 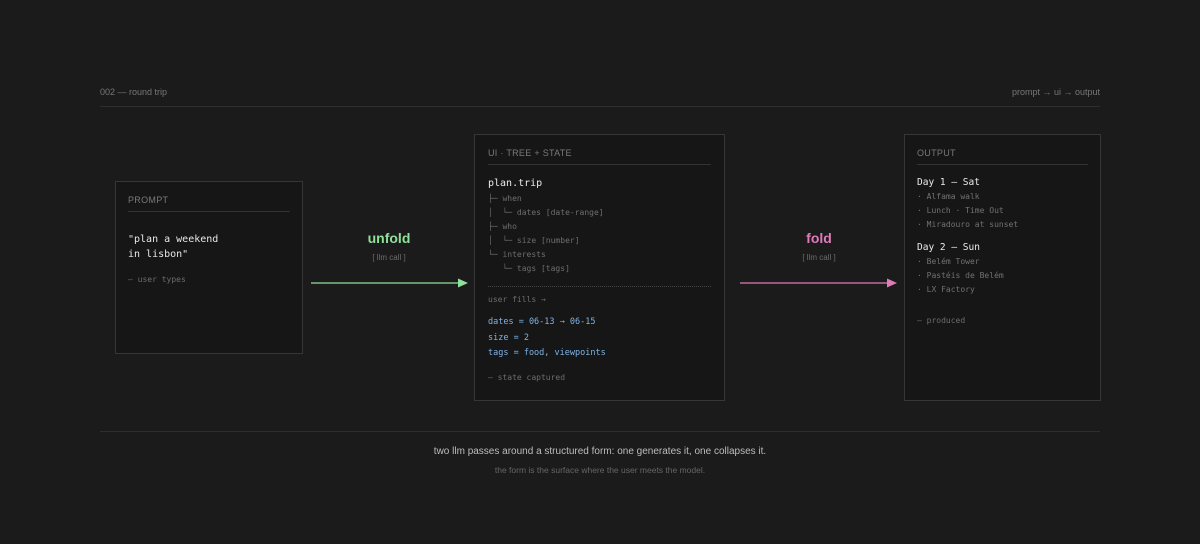 What do you see at coordinates (517, 254) in the screenshot?
I see `tree-node: └─ interests` at bounding box center [517, 254].